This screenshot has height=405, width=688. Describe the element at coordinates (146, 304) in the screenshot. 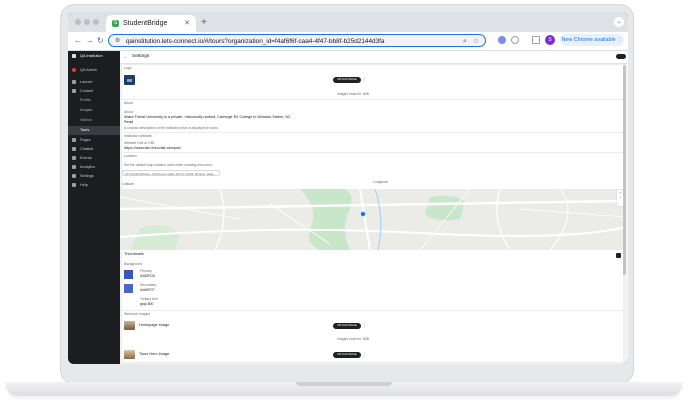

I see `tertiary-value: gray-800` at that location.